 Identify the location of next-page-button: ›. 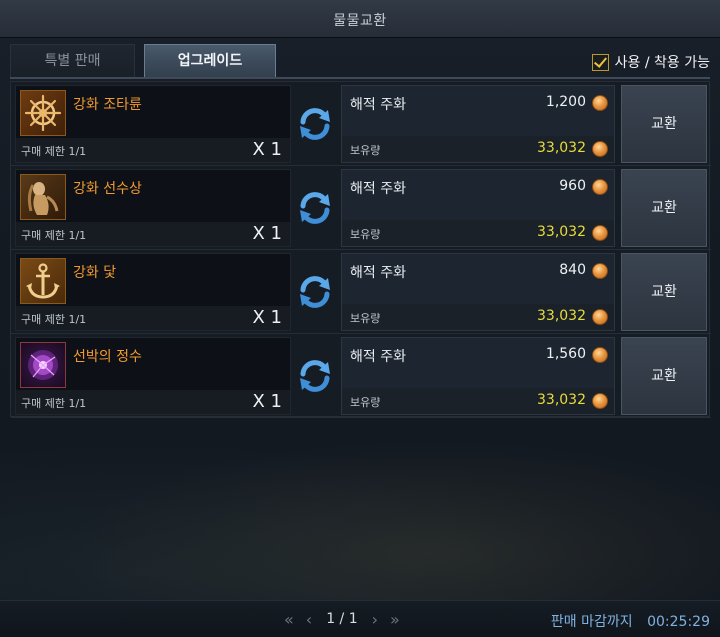
(375, 619).